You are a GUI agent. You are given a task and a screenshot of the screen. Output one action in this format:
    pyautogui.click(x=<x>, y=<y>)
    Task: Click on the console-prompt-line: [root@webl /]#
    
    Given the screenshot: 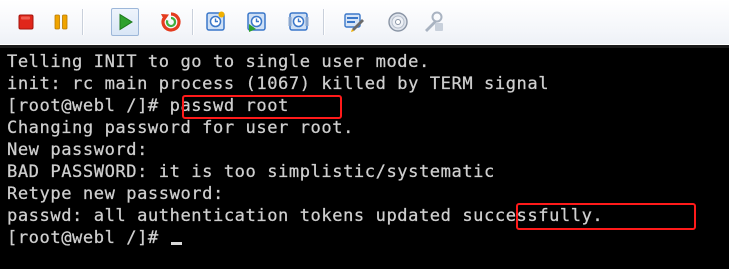 What is the action you would take?
    pyautogui.click(x=94, y=238)
    